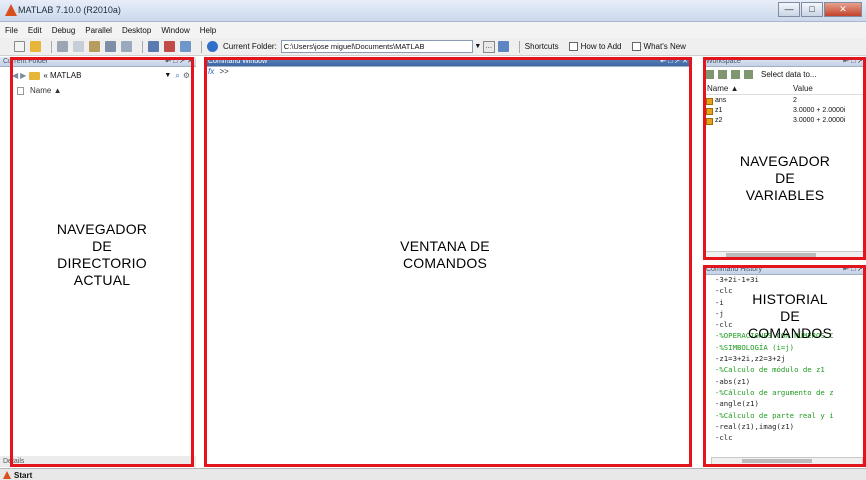 This screenshot has height=480, width=866. What do you see at coordinates (433, 11) in the screenshot?
I see `title-bar: MATLAB 7.10.0 (R2010a) — □ ✕` at bounding box center [433, 11].